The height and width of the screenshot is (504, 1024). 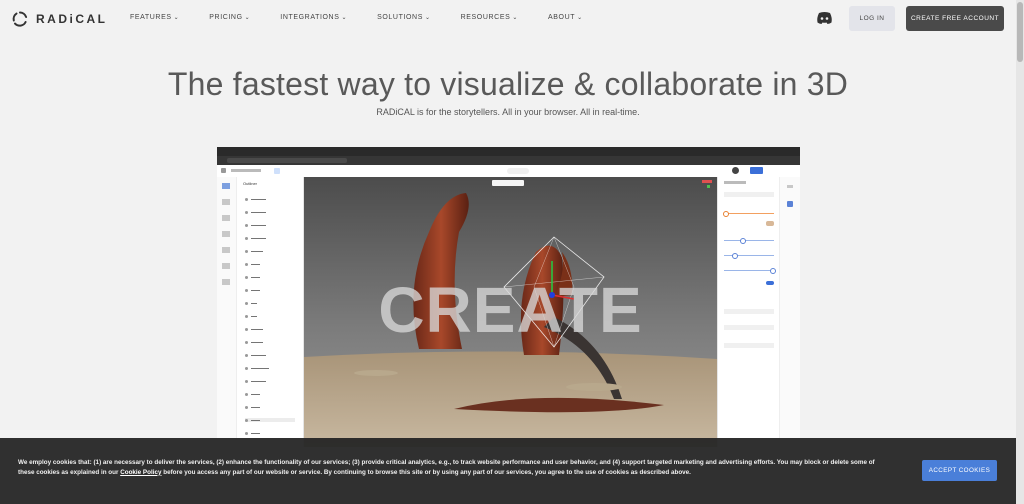 What do you see at coordinates (749, 270) in the screenshot?
I see `penumbra-slider` at bounding box center [749, 270].